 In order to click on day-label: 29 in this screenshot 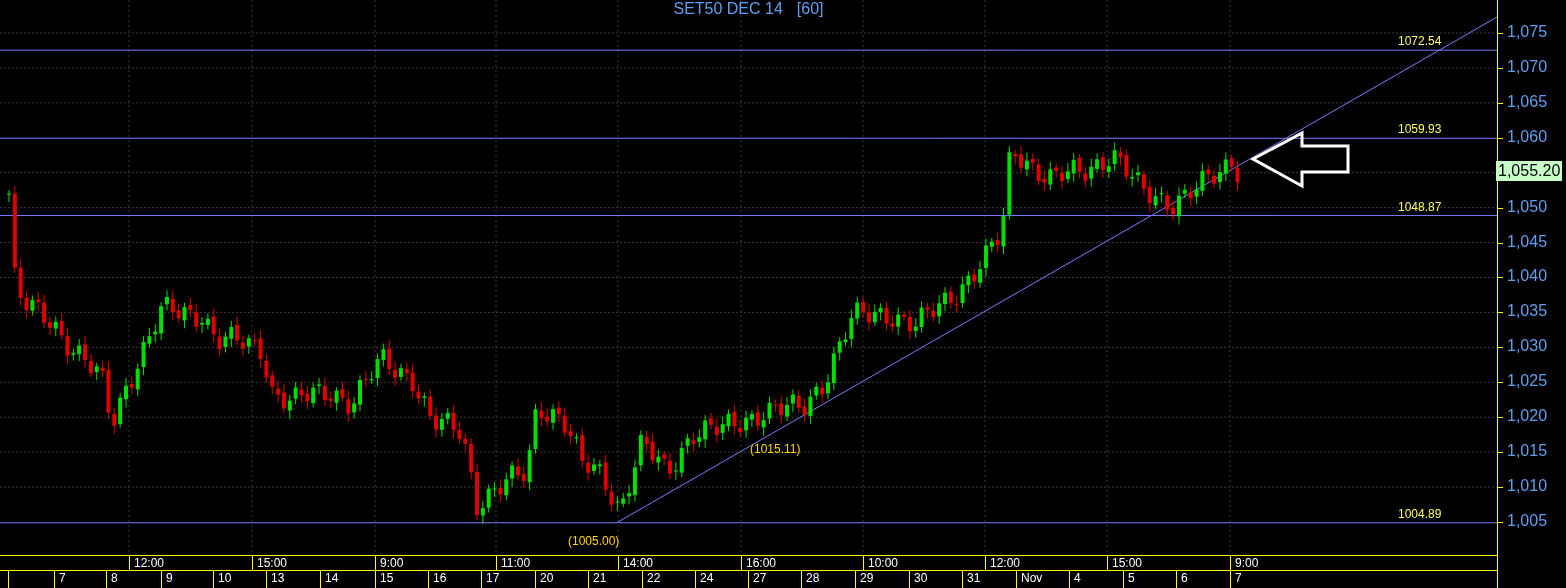, I will do `click(867, 579)`.